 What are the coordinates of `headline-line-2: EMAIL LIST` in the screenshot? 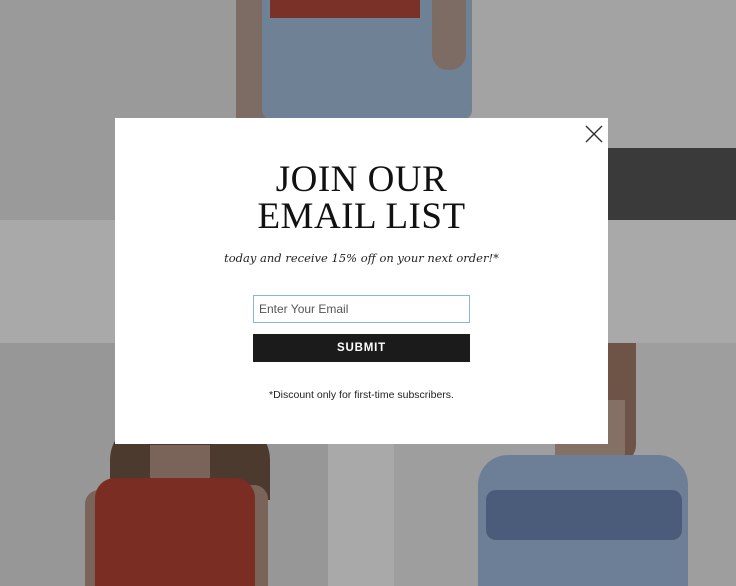 It's located at (361, 216).